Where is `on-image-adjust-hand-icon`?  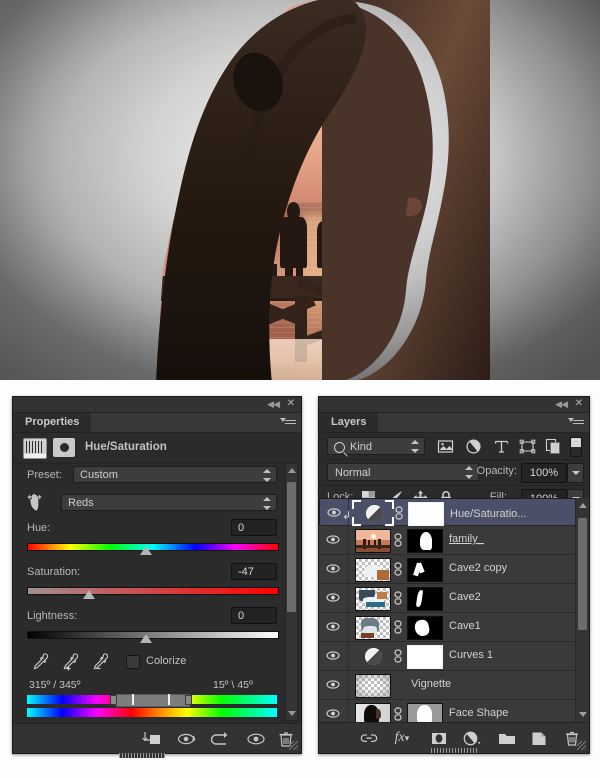
on-image-adjust-hand-icon is located at coordinates (39, 502).